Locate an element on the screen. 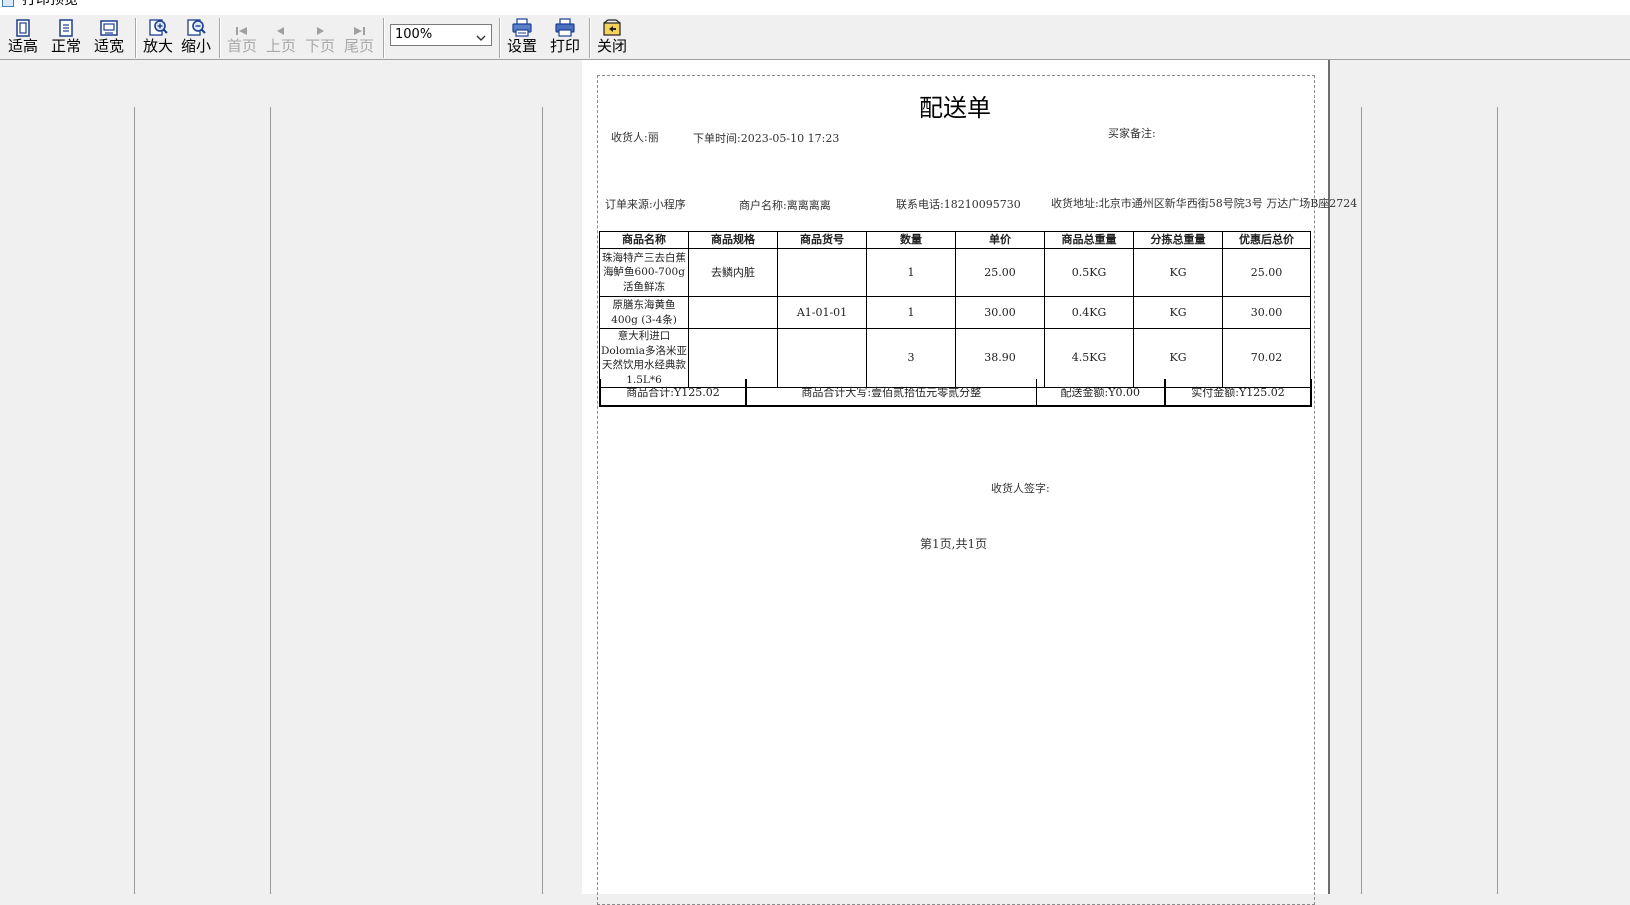 Image resolution: width=1630 pixels, height=905 pixels. first-page-button: 首页 is located at coordinates (242, 38).